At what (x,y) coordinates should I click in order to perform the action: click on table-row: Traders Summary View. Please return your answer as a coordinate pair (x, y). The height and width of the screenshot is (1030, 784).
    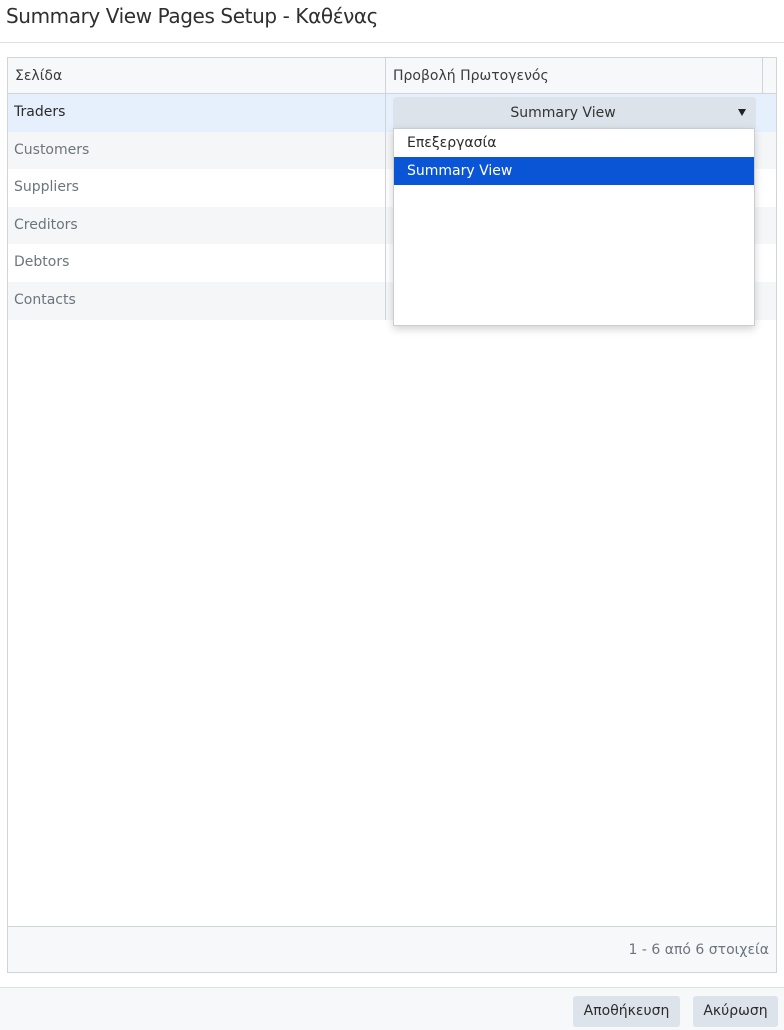
    Looking at the image, I should click on (392, 113).